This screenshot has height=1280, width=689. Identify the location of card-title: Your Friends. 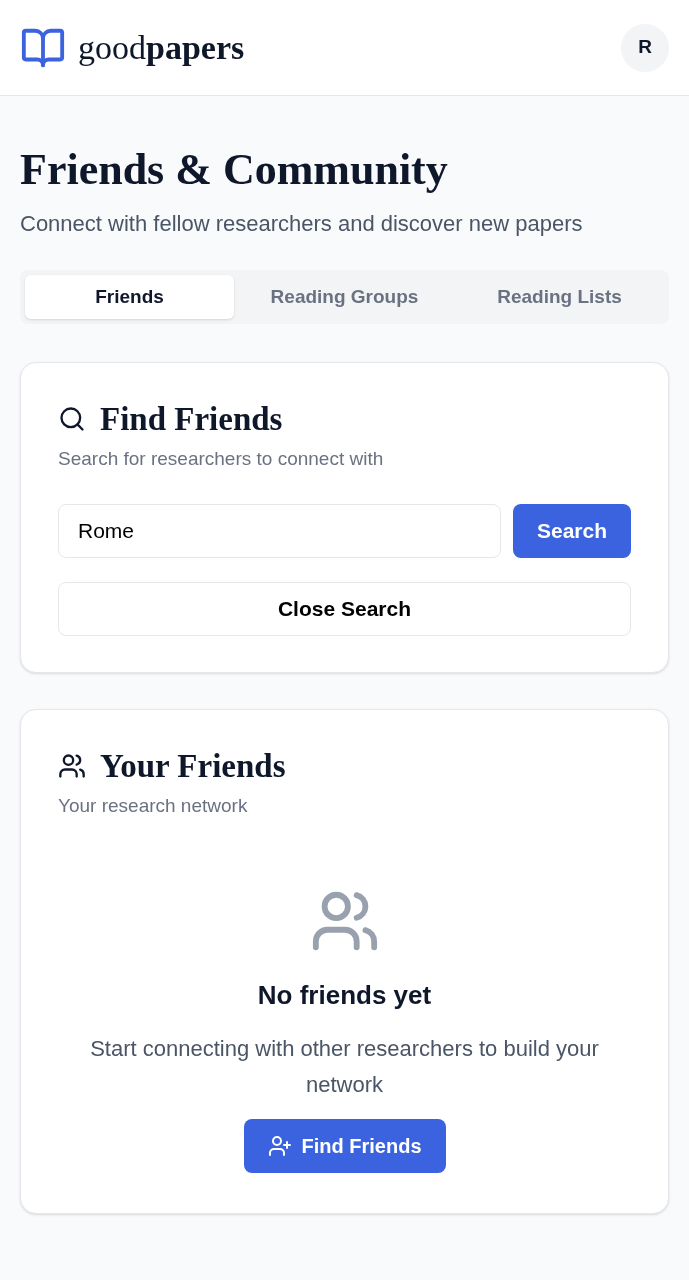
(193, 766).